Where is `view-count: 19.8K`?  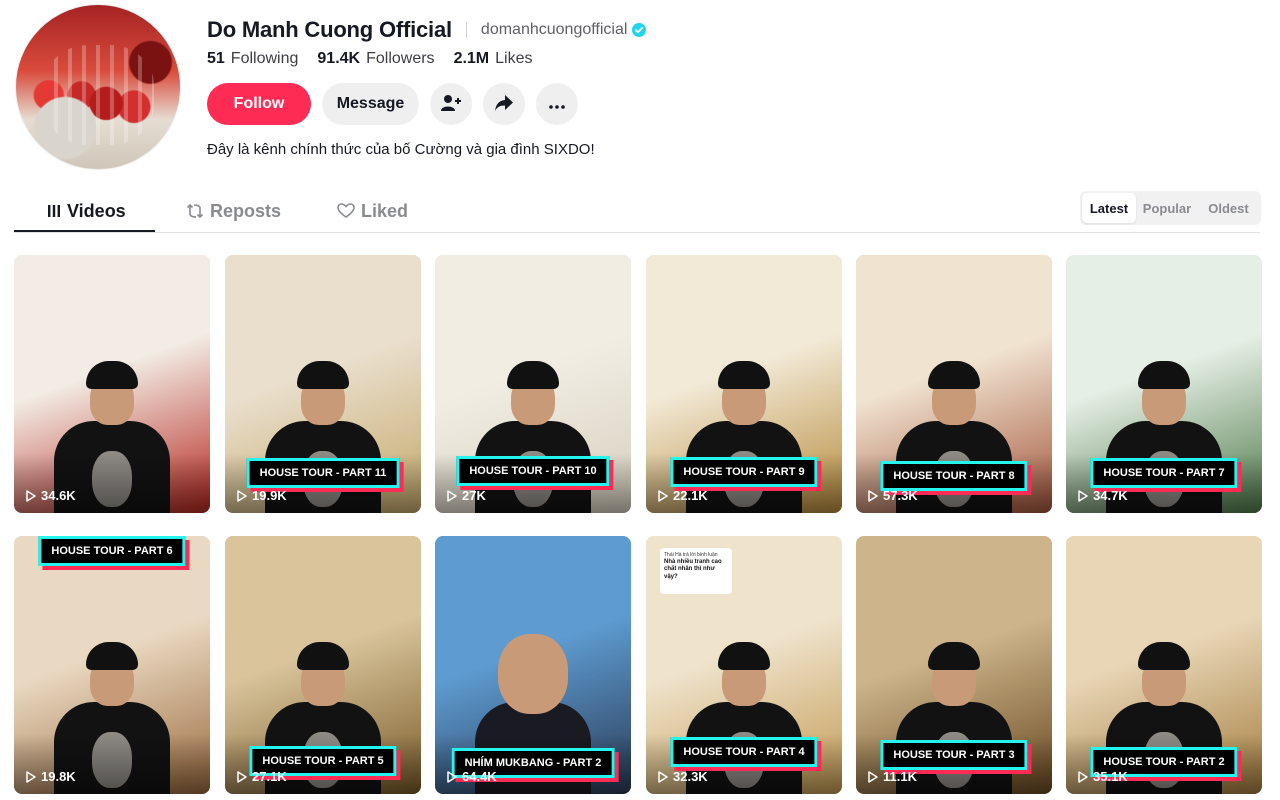
view-count: 19.8K is located at coordinates (51, 776).